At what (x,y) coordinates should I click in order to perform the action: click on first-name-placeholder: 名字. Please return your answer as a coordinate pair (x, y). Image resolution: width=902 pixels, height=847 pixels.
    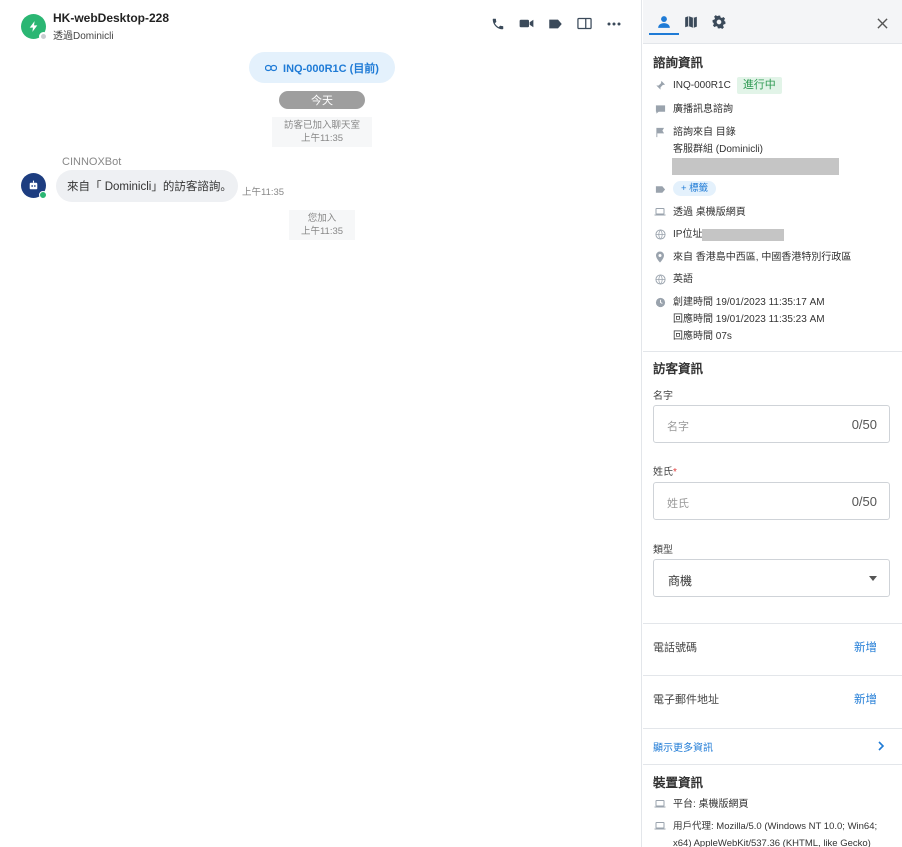
    Looking at the image, I should click on (678, 427).